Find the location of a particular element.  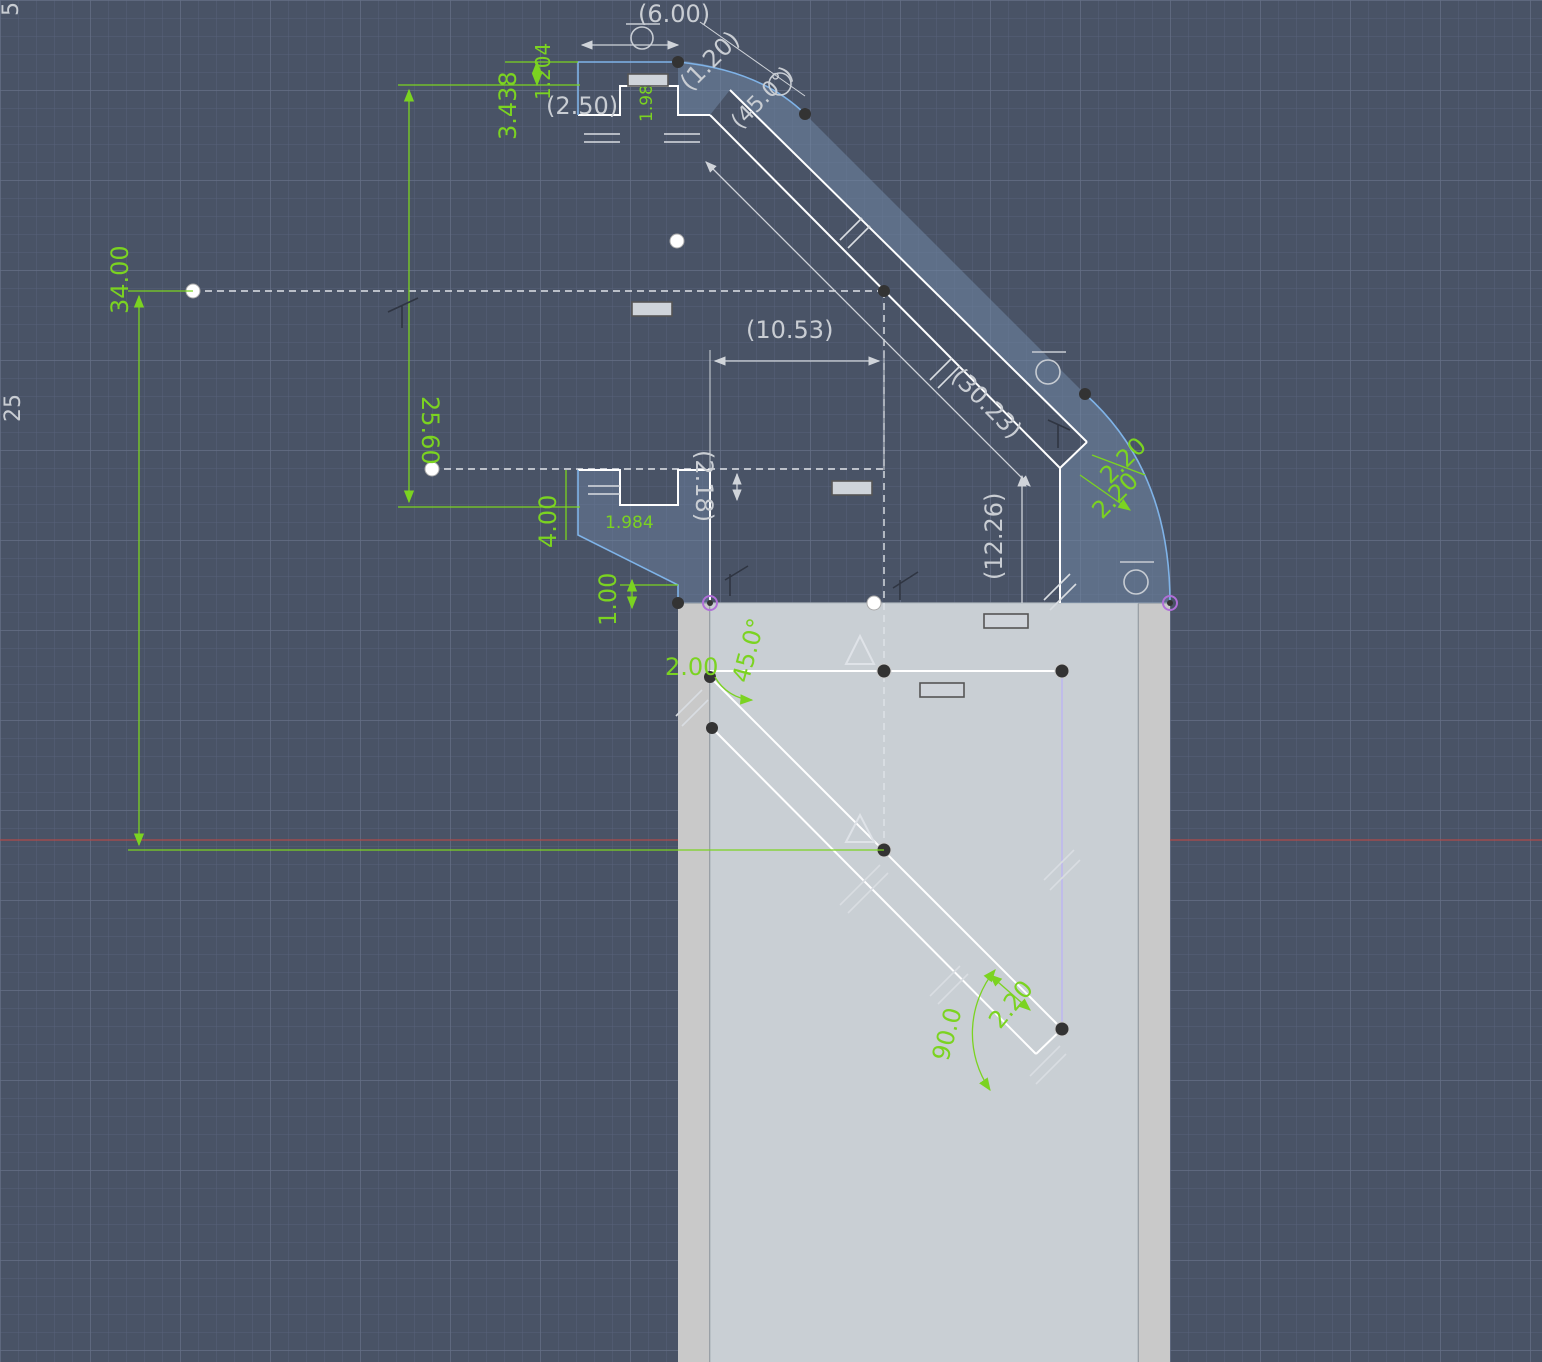

dimension-text-1-00: 1.00 is located at coordinates (608, 599).